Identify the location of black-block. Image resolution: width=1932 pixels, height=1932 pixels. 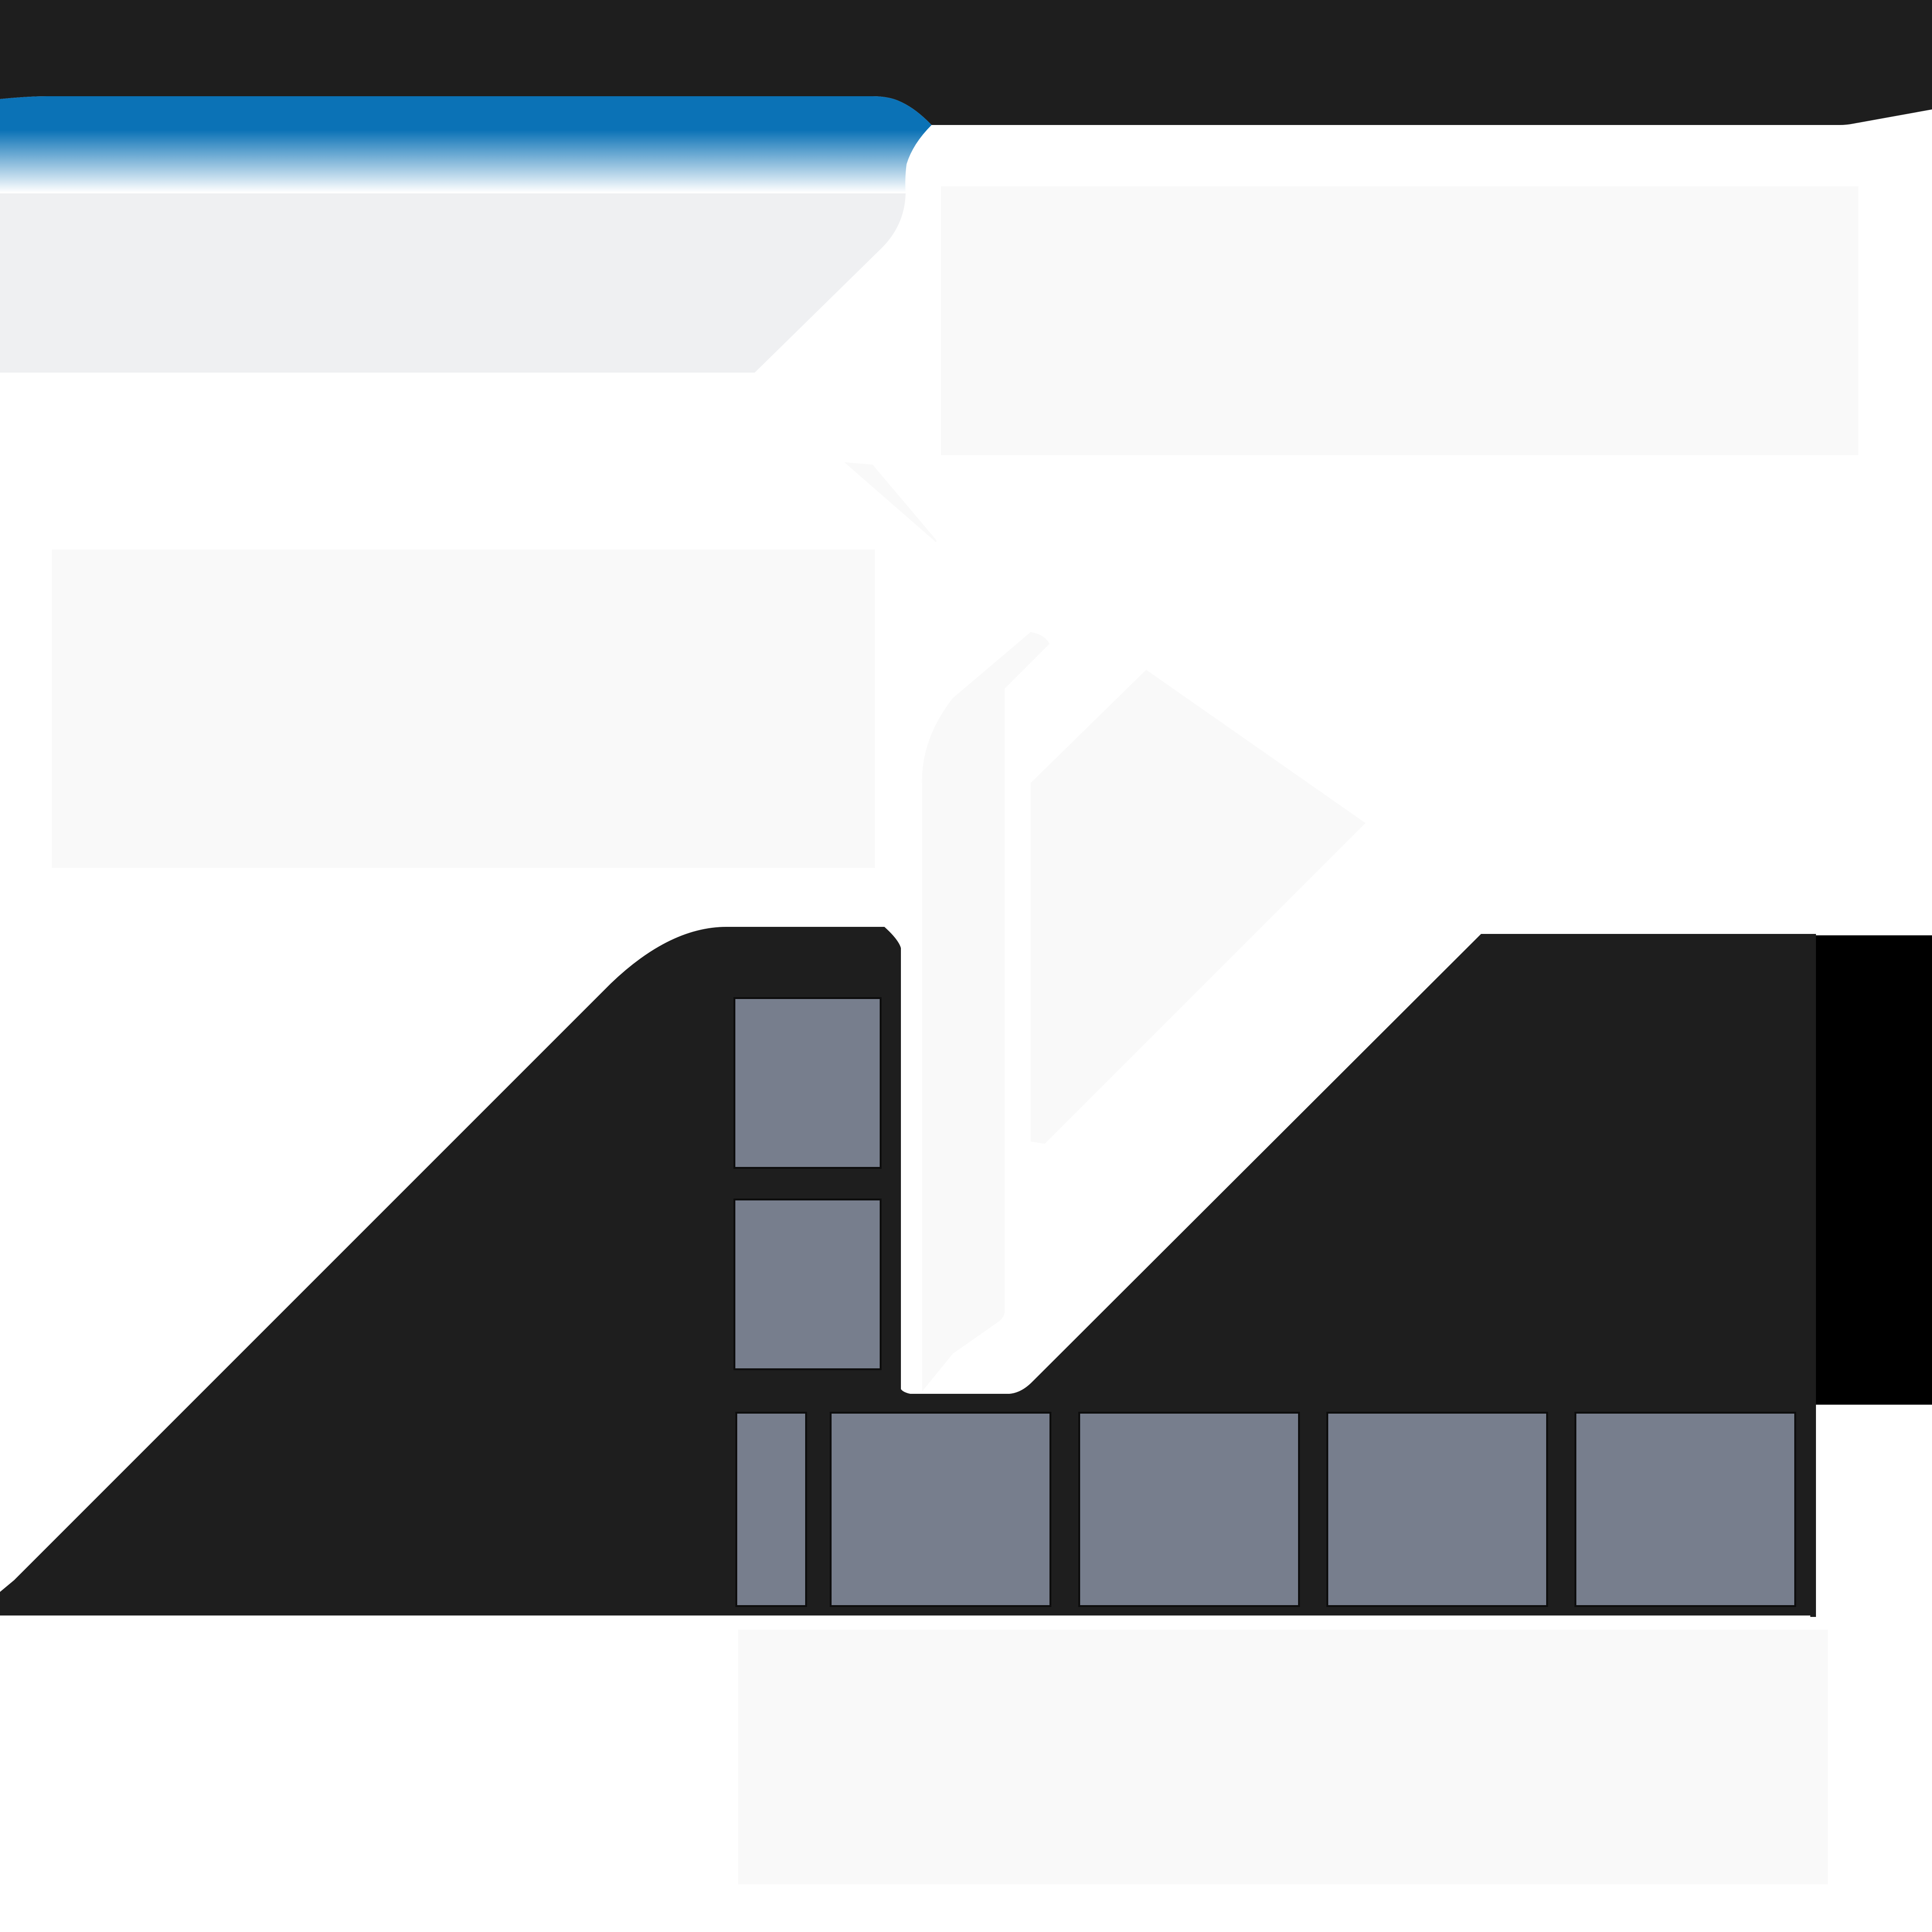
(1874, 1170).